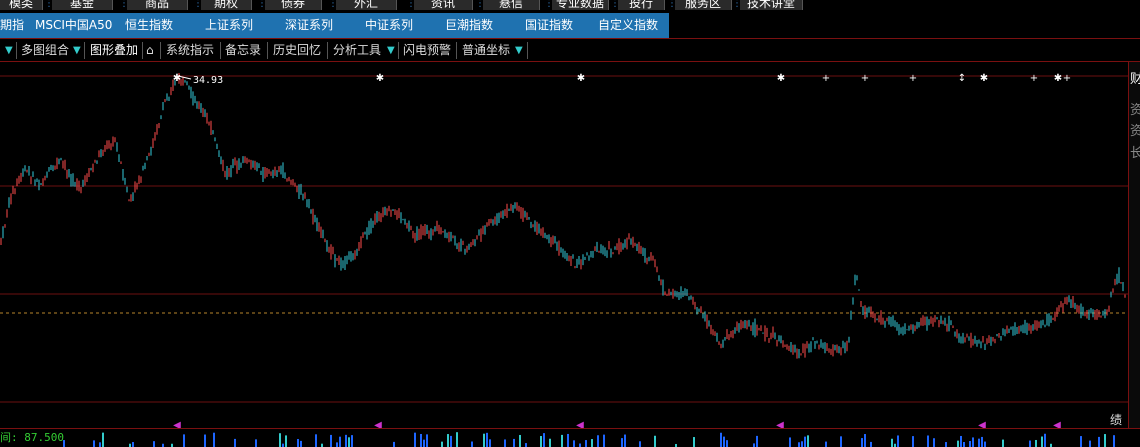 Image resolution: width=1140 pixels, height=447 pixels. I want to click on history-button: 历史回忆, so click(297, 50).